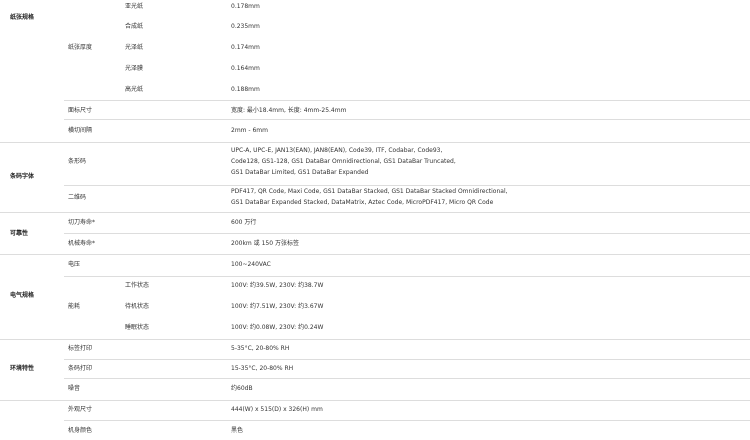 This screenshot has width=750, height=440. What do you see at coordinates (22, 368) in the screenshot?
I see `category-environment: 环境特性` at bounding box center [22, 368].